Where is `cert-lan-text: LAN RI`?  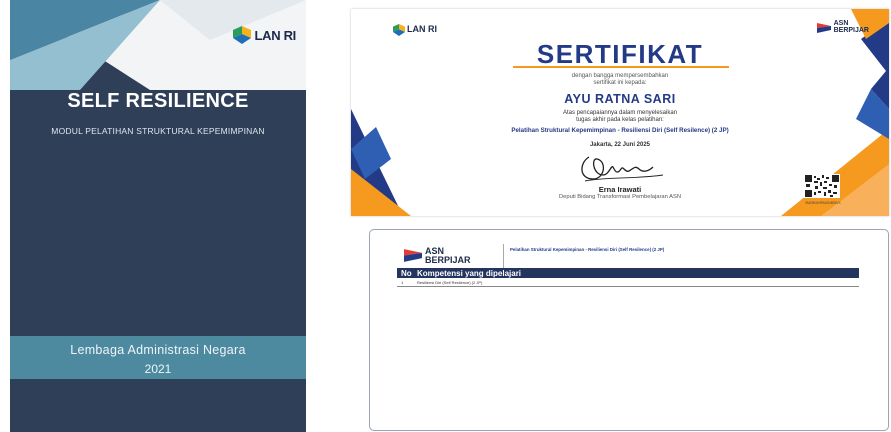 cert-lan-text: LAN RI is located at coordinates (422, 29).